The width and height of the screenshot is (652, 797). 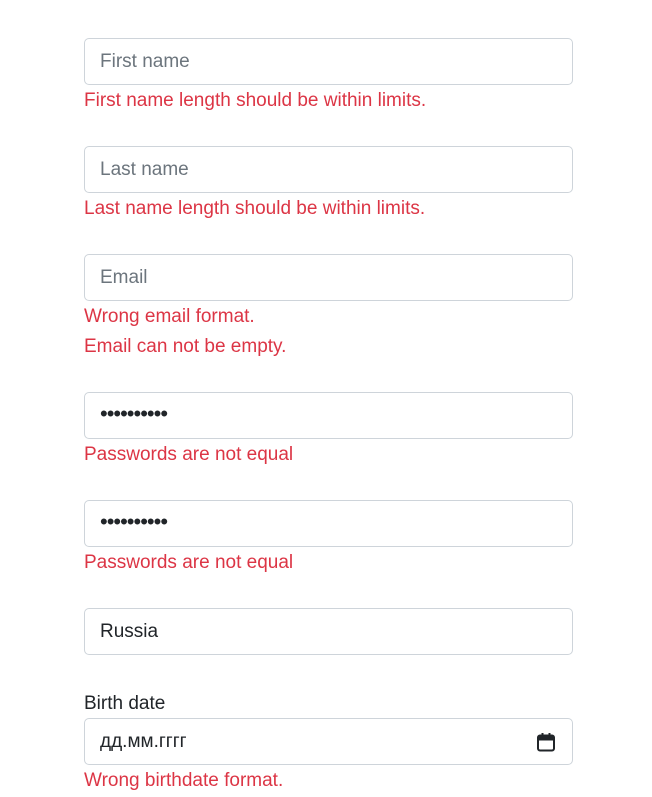 I want to click on country-value: Russia, so click(x=129, y=631).